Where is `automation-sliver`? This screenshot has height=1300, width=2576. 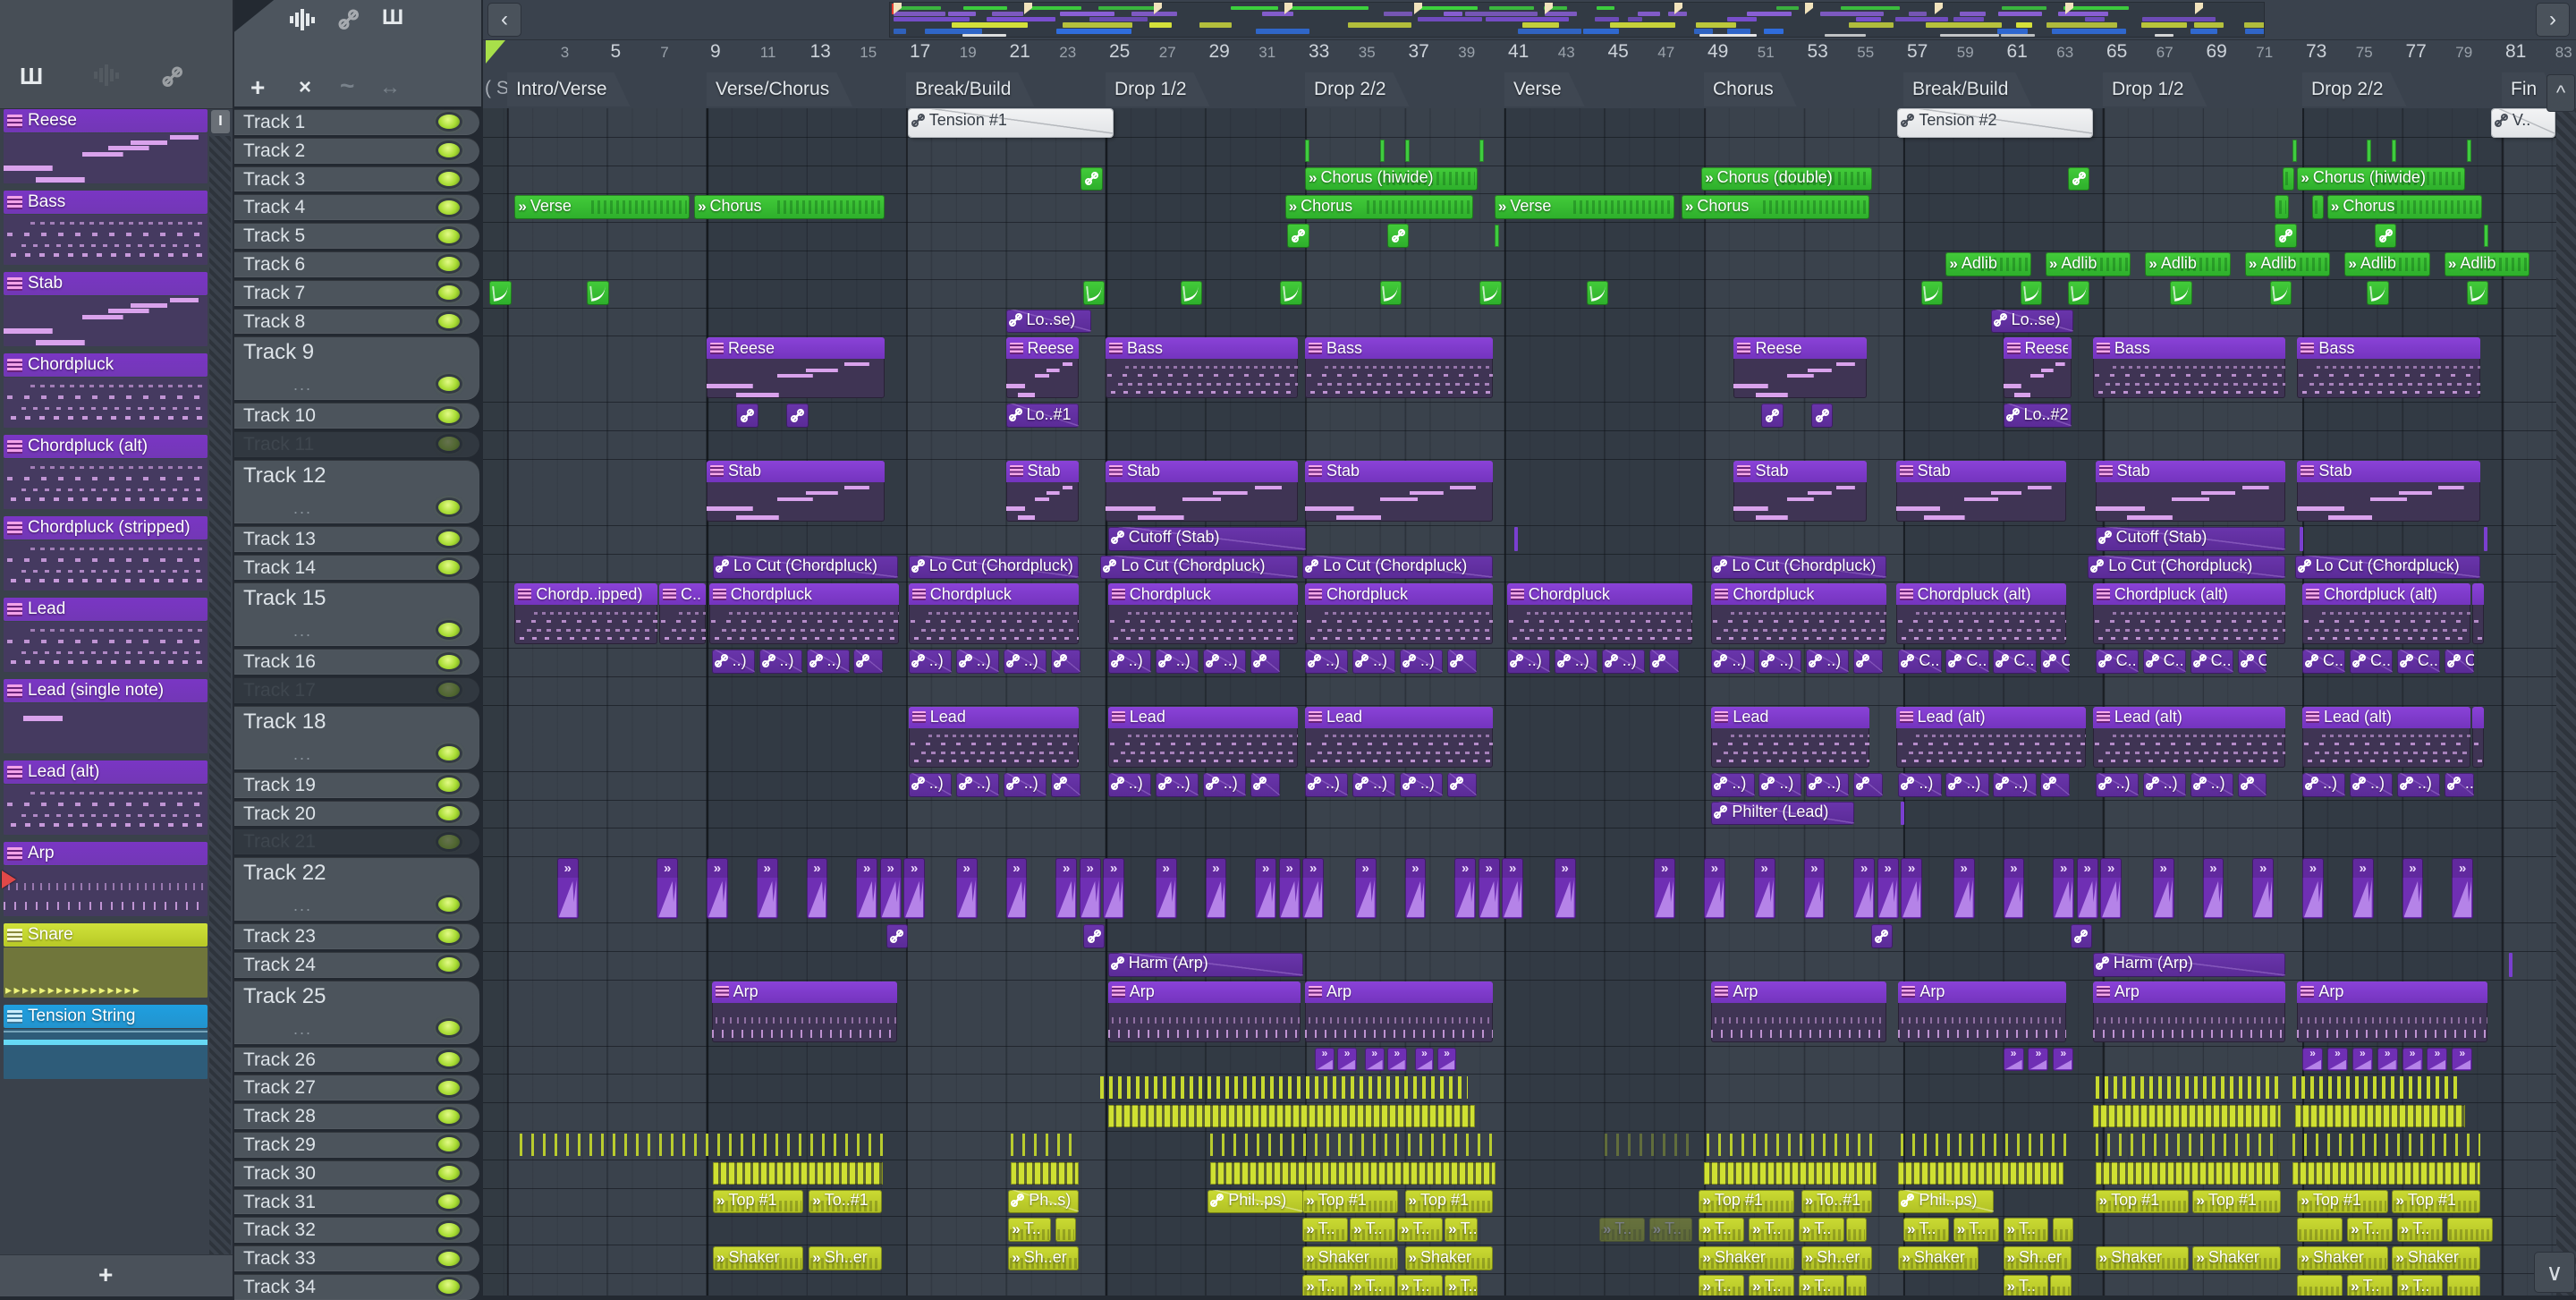
automation-sliver is located at coordinates (2485, 539).